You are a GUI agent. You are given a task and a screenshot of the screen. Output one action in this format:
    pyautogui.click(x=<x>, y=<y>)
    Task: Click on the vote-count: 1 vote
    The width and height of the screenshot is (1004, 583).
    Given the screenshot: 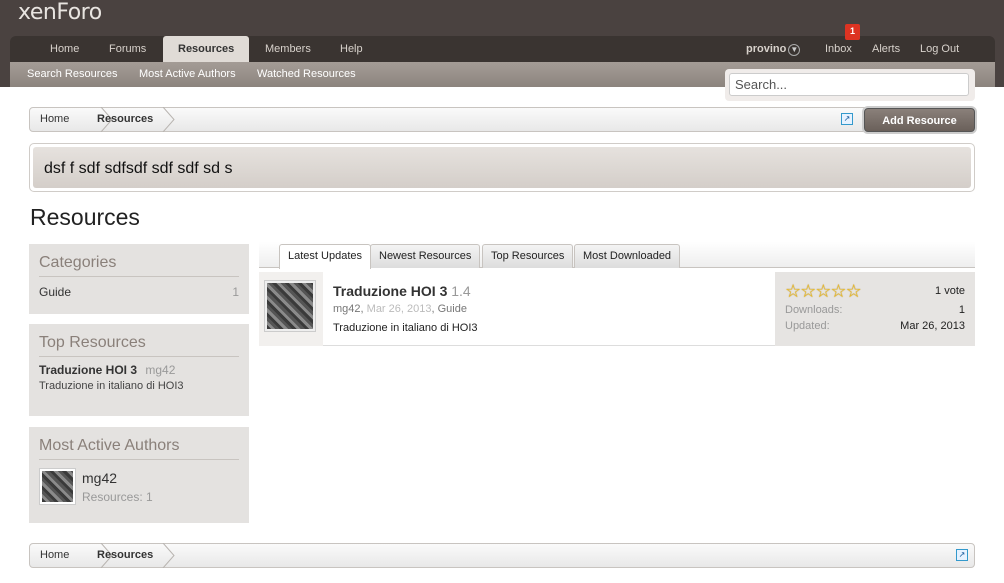 What is the action you would take?
    pyautogui.click(x=950, y=291)
    